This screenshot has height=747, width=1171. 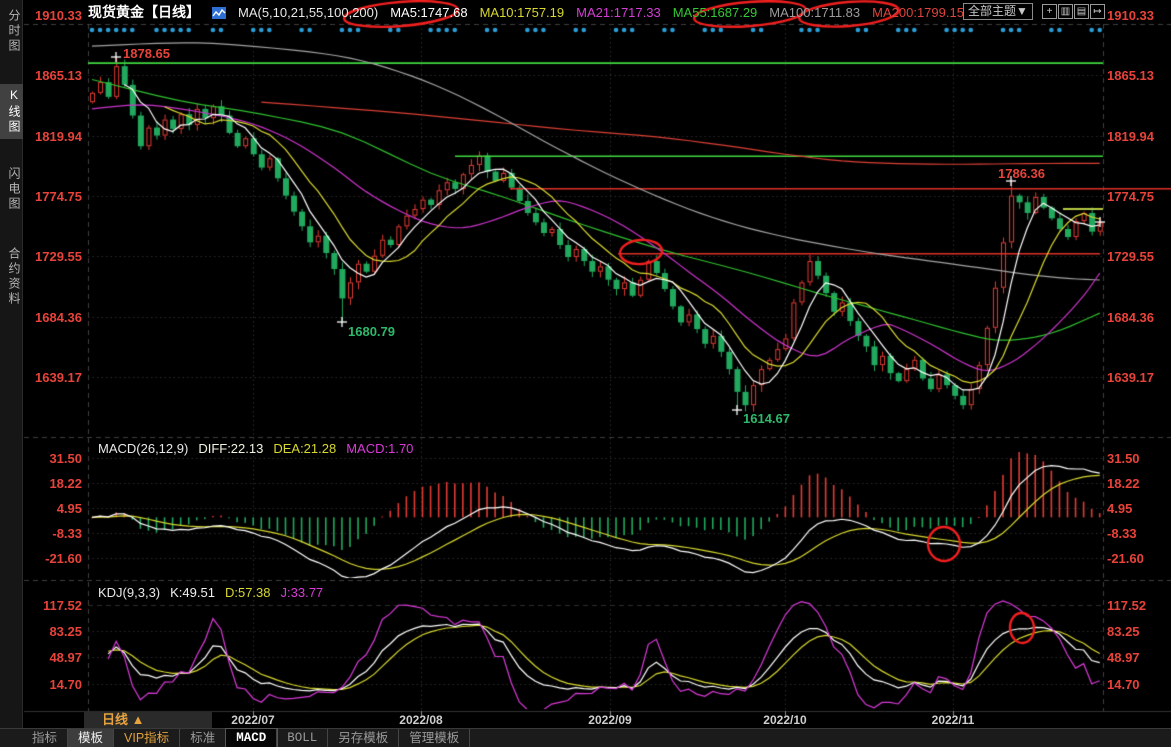 What do you see at coordinates (371, 331) in the screenshot?
I see `low-price-label: 1680.79` at bounding box center [371, 331].